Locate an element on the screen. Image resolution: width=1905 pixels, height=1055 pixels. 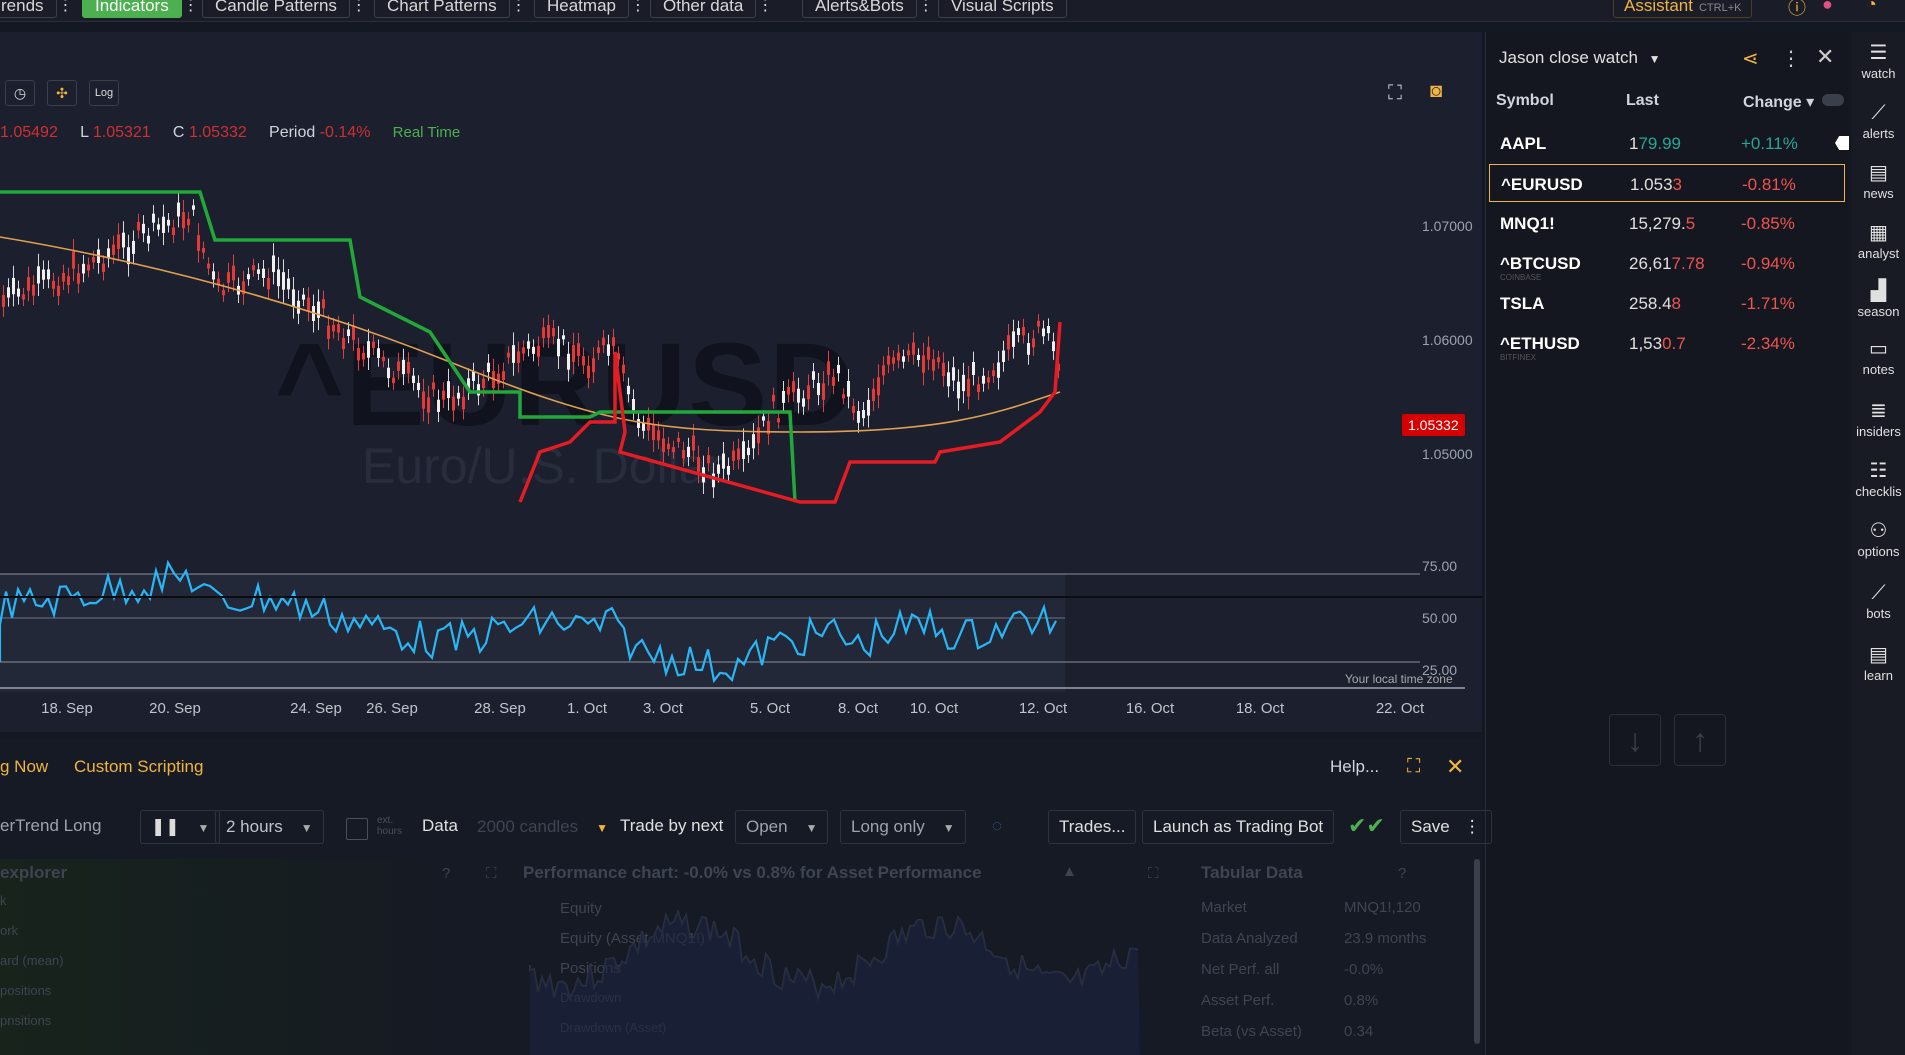
user-icon: ◔ is located at coordinates (1871, 7).